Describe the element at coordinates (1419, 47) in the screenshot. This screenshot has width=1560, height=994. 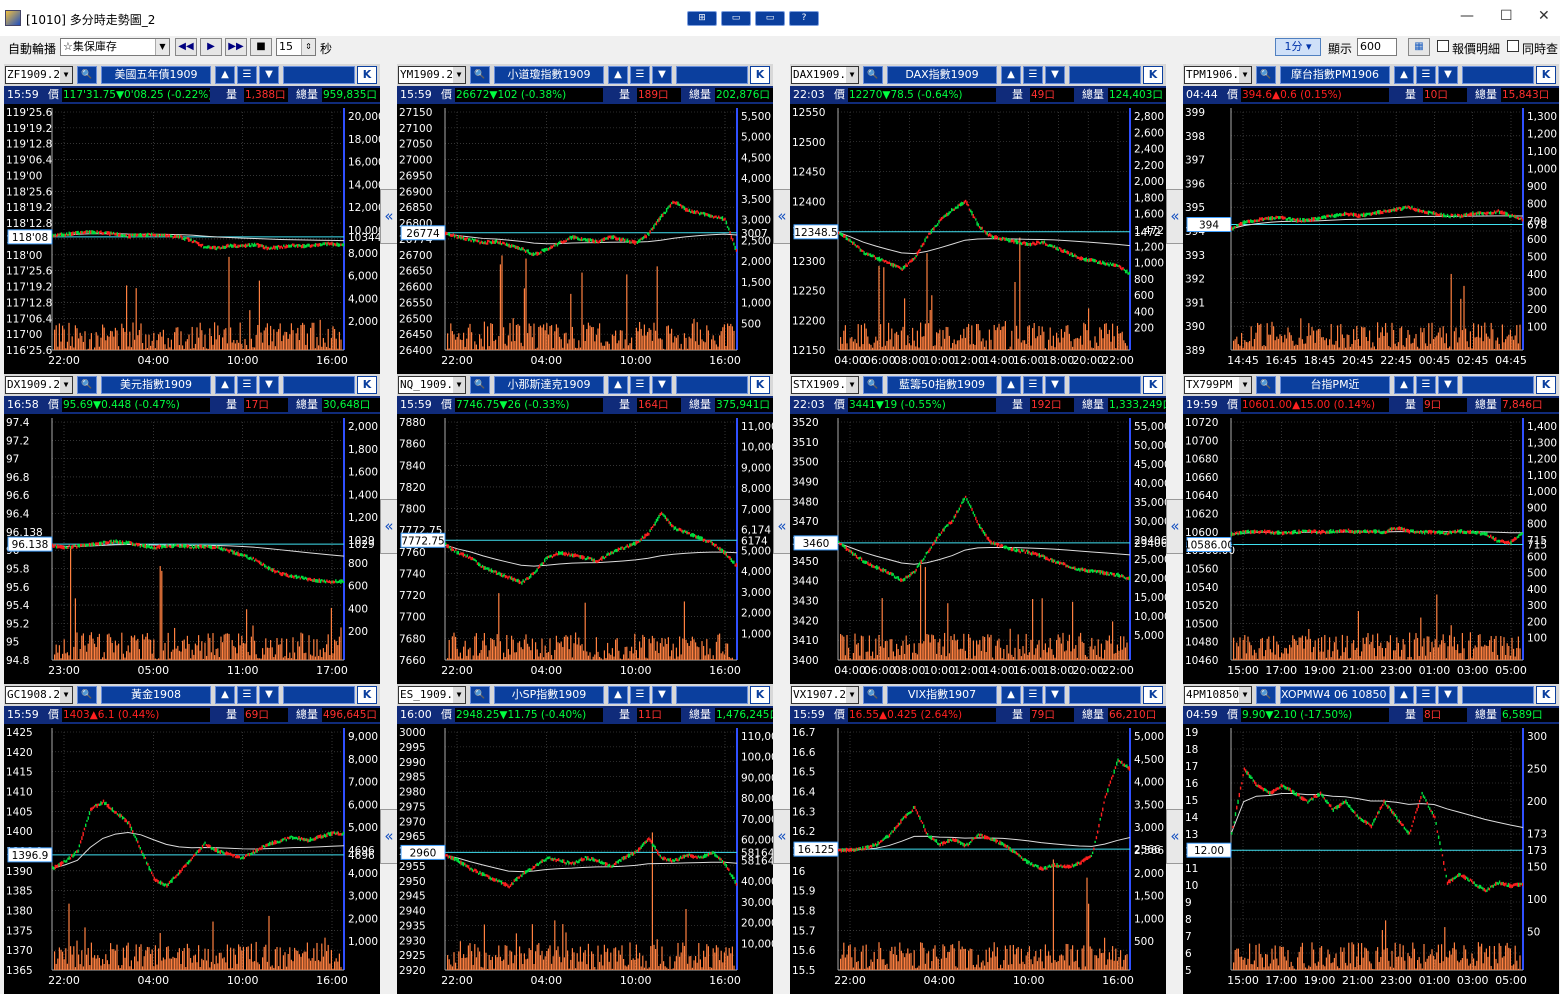
I see `grid-layout-icon: ▦` at that location.